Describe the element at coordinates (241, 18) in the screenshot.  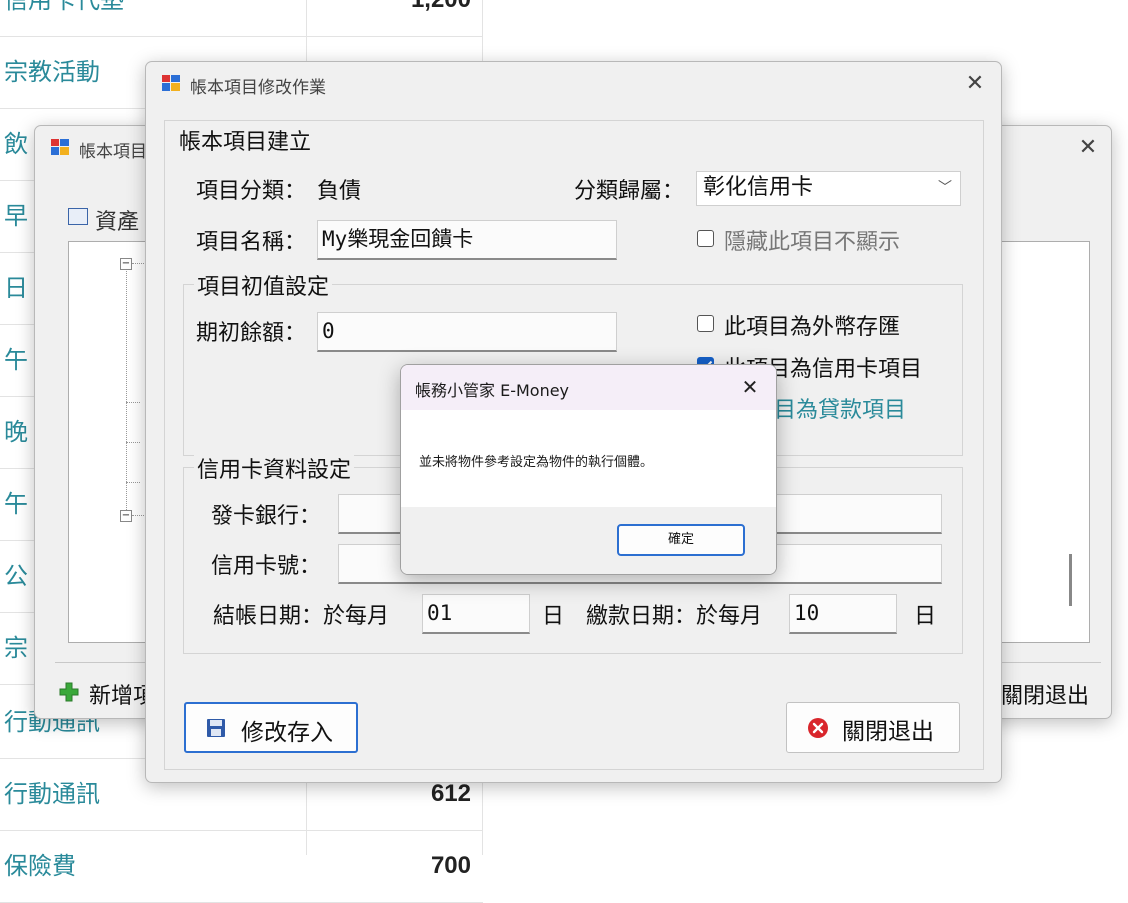
I see `table-row: 信用卡代墊 1,200` at that location.